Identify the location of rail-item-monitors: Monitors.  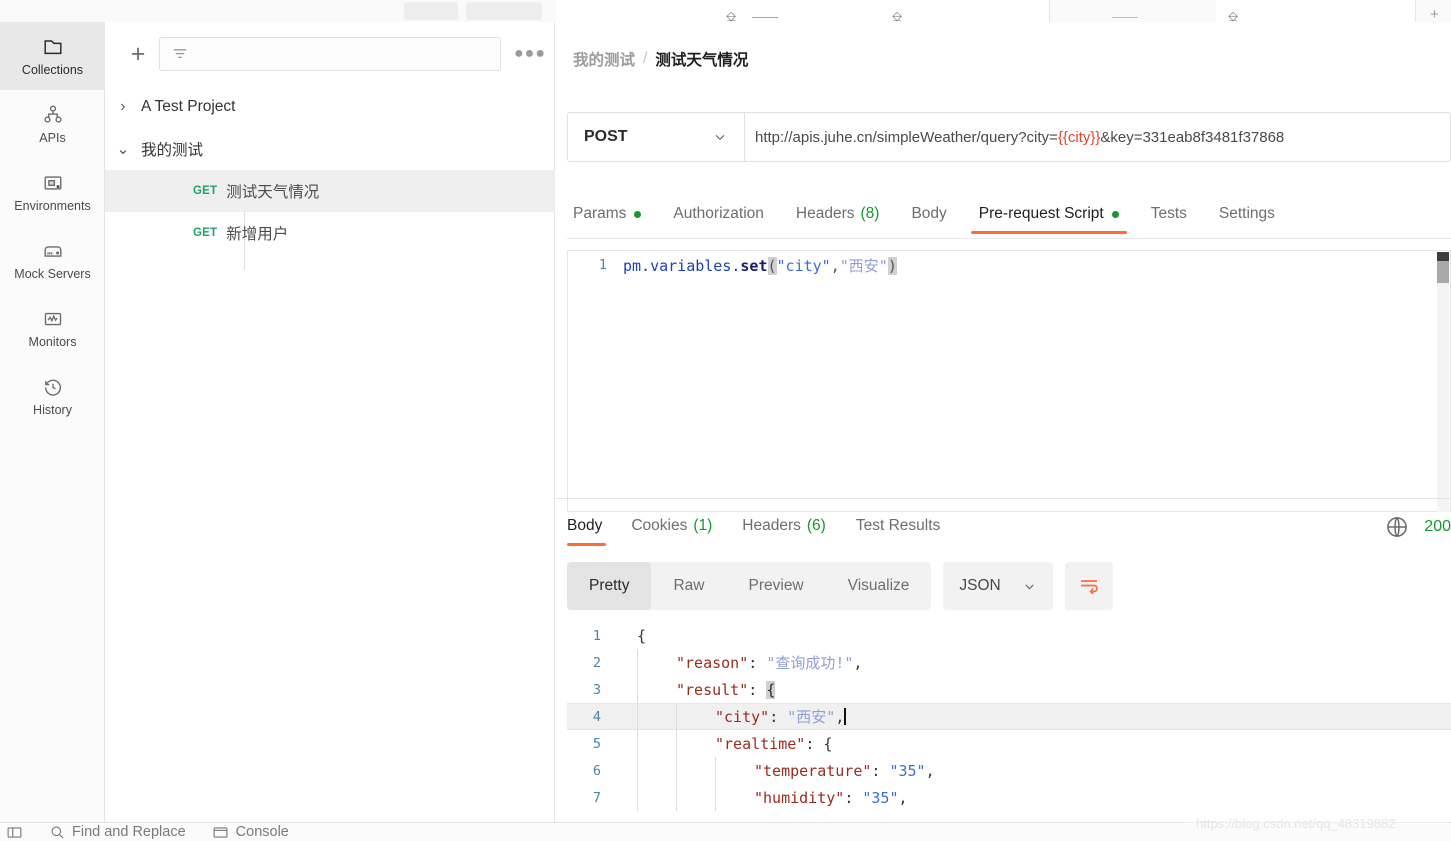
(52, 328).